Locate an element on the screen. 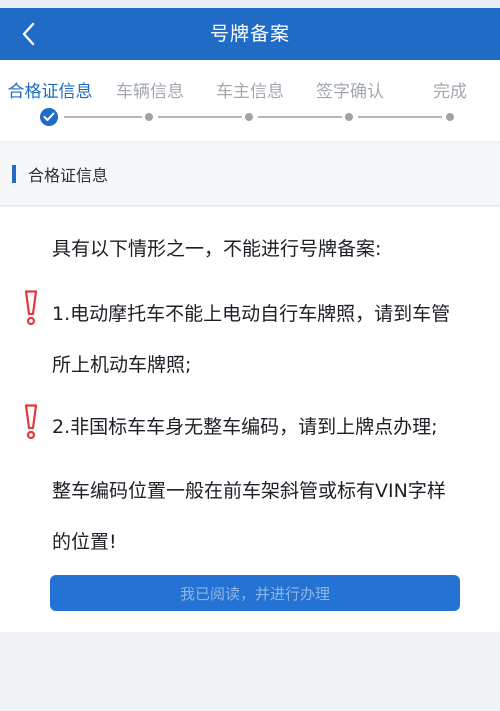 Image resolution: width=500 pixels, height=711 pixels. check-icon is located at coordinates (49, 116).